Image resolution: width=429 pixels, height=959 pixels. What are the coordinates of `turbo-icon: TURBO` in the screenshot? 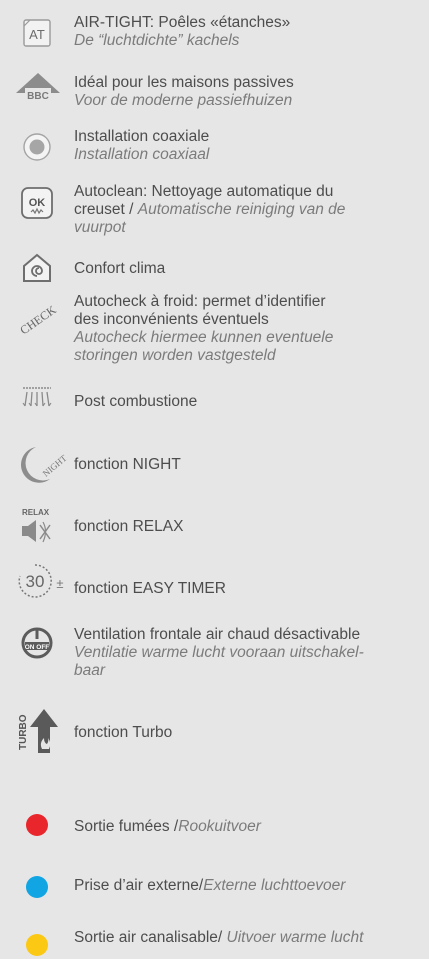 It's located at (38, 731).